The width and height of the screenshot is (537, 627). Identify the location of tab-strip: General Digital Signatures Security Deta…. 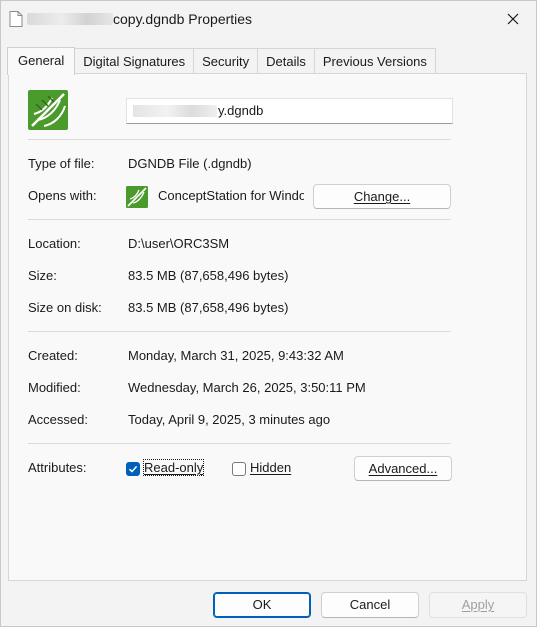
(221, 61).